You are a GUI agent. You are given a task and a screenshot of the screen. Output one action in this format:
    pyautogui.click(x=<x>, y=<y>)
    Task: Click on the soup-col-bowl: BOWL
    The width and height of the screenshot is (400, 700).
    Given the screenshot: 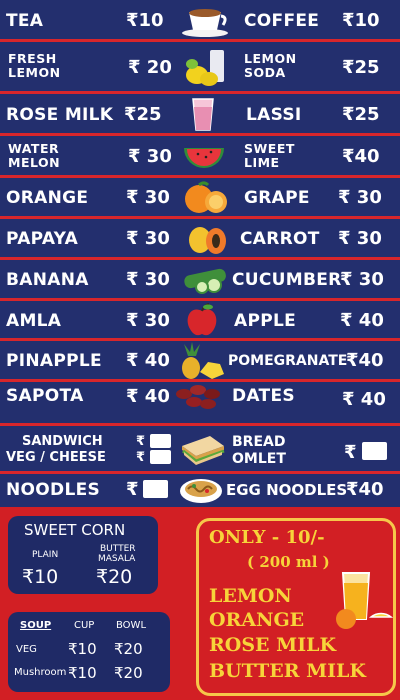 What is the action you would take?
    pyautogui.click(x=131, y=625)
    